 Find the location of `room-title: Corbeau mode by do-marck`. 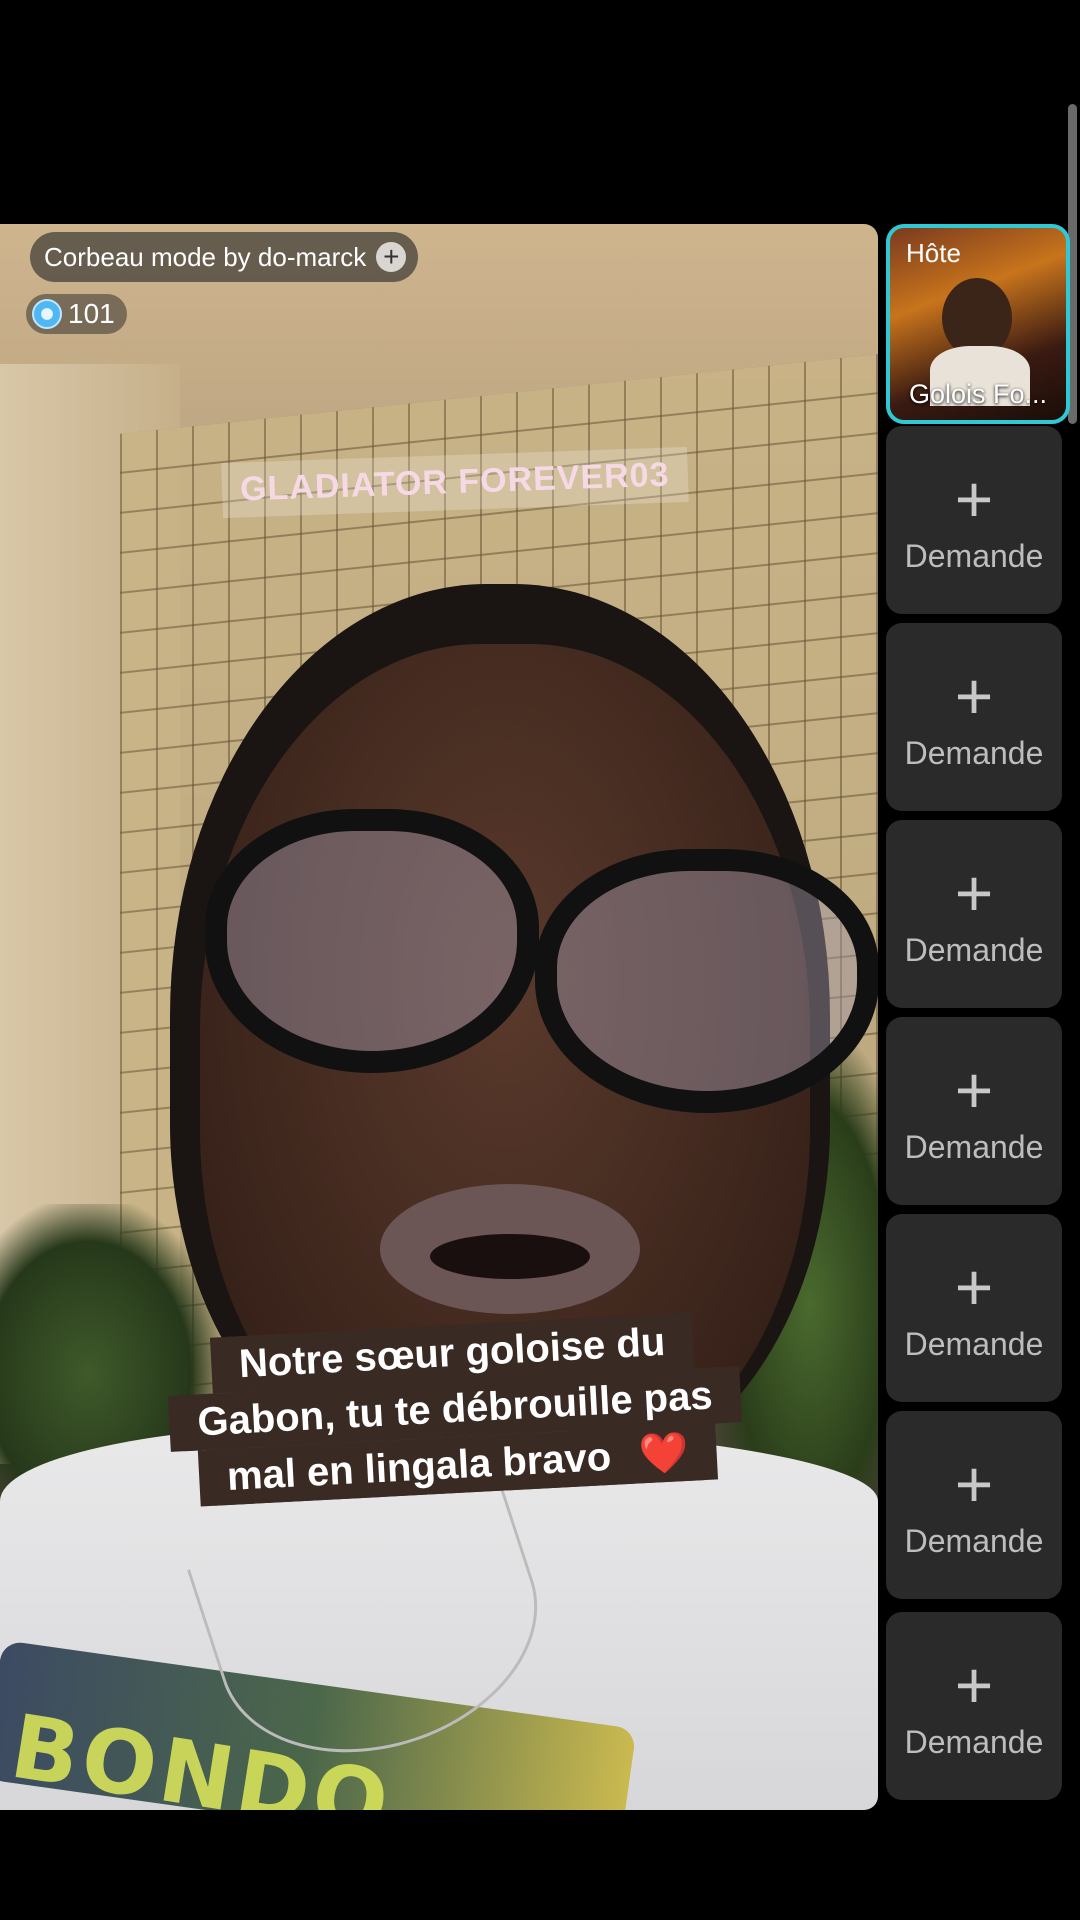

room-title: Corbeau mode by do-marck is located at coordinates (205, 256).